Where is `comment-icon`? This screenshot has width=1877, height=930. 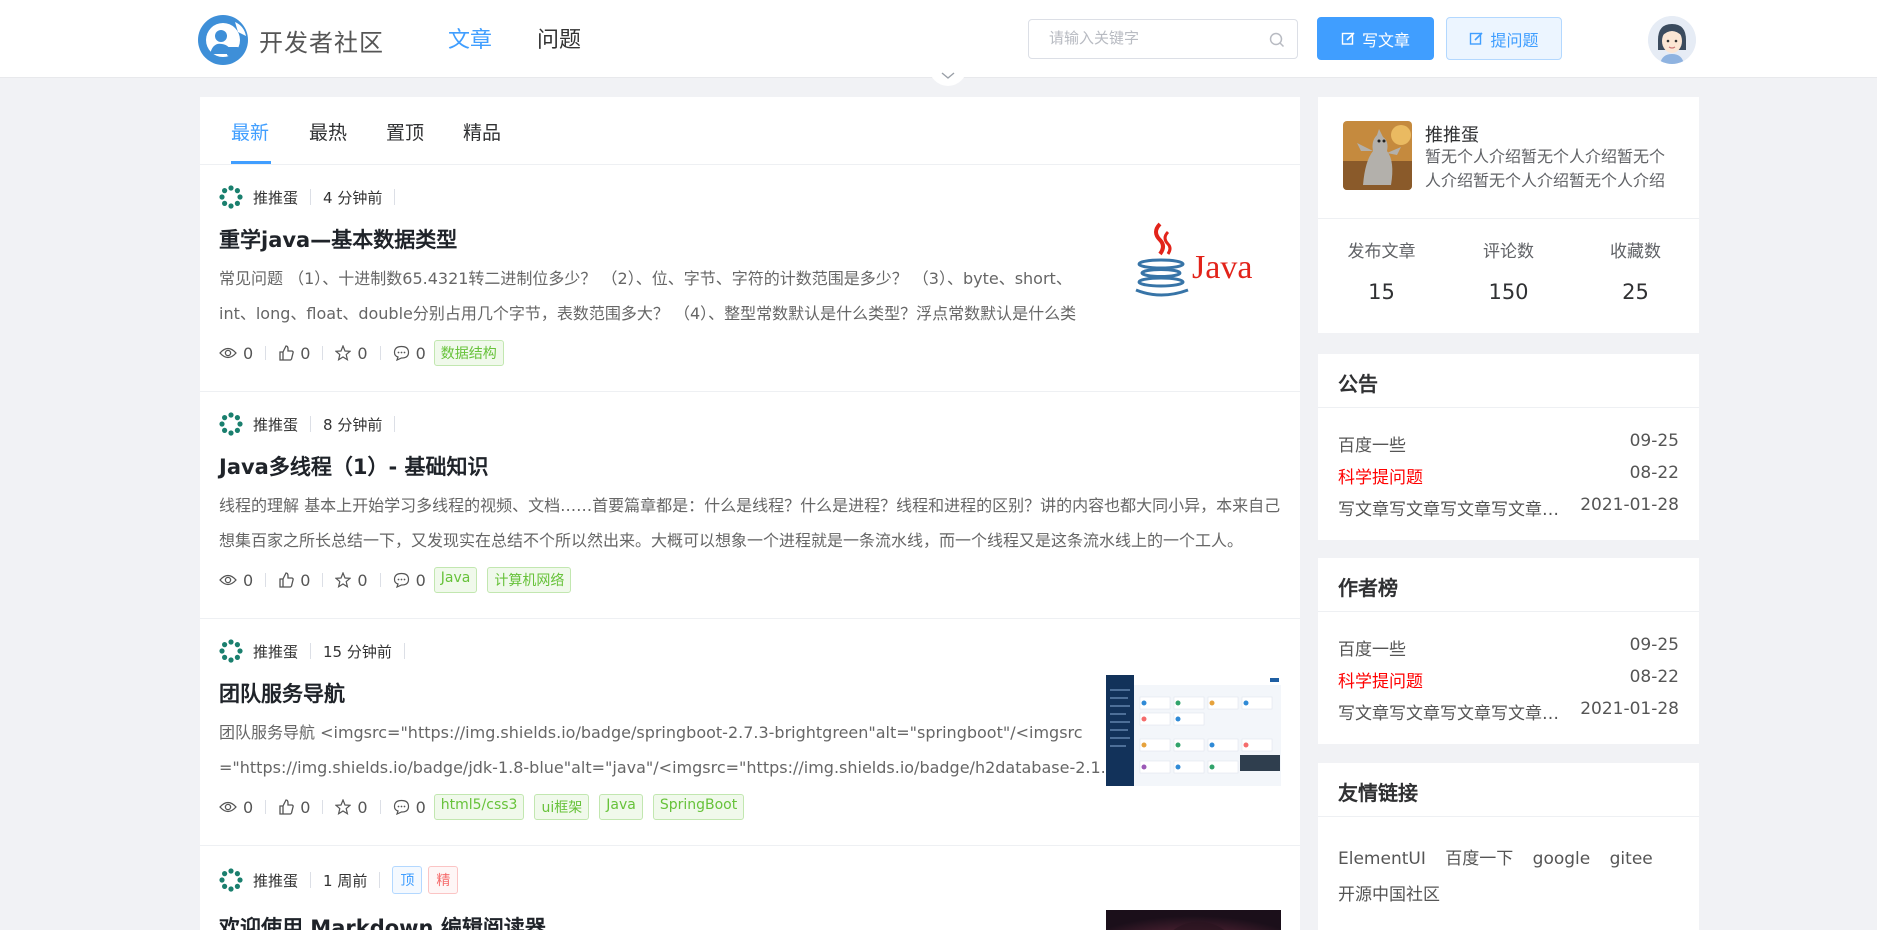
comment-icon is located at coordinates (401, 807).